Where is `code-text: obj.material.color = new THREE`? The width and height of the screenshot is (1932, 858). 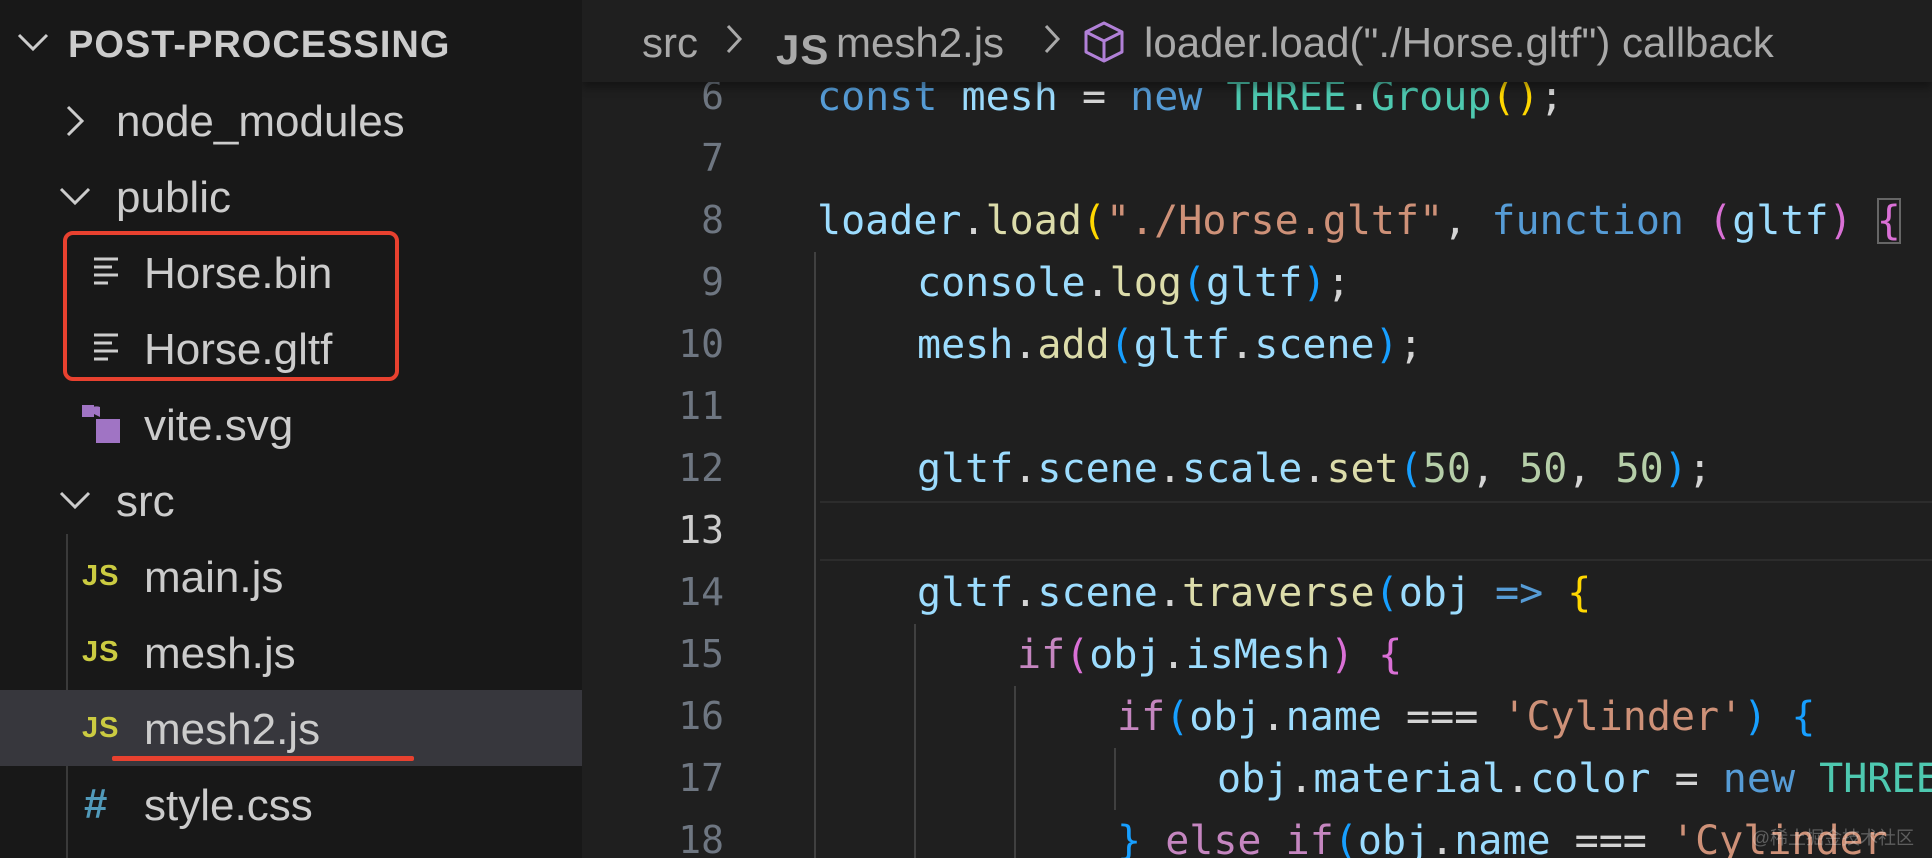 code-text: obj.material.color = new THREE is located at coordinates (1574, 779).